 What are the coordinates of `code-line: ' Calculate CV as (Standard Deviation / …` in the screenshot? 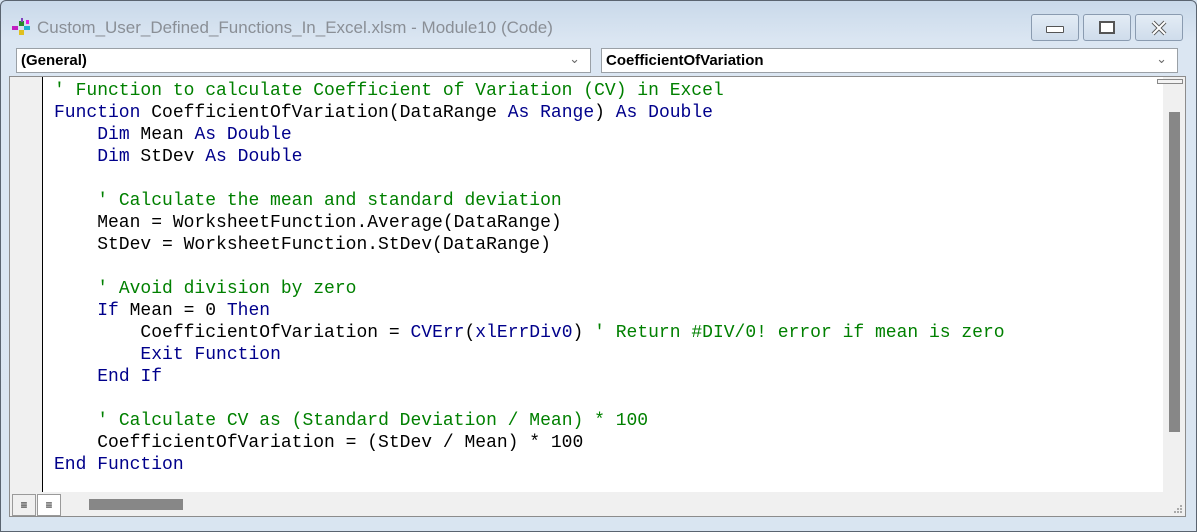 It's located at (608, 421).